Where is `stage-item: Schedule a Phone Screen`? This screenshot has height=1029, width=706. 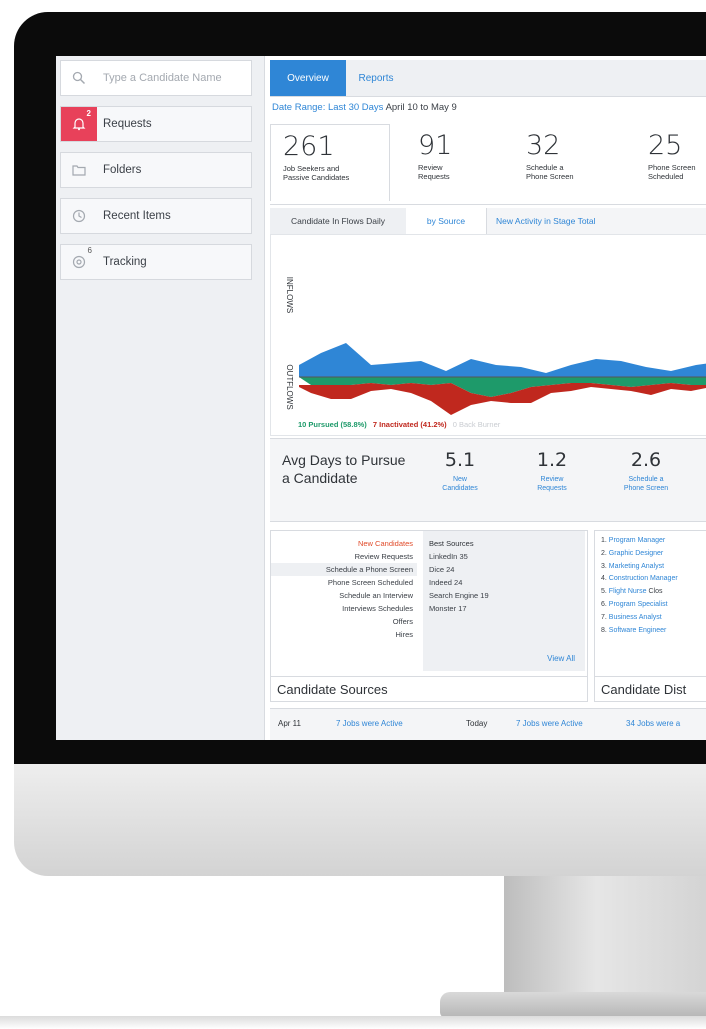
stage-item: Schedule a Phone Screen is located at coordinates (344, 569).